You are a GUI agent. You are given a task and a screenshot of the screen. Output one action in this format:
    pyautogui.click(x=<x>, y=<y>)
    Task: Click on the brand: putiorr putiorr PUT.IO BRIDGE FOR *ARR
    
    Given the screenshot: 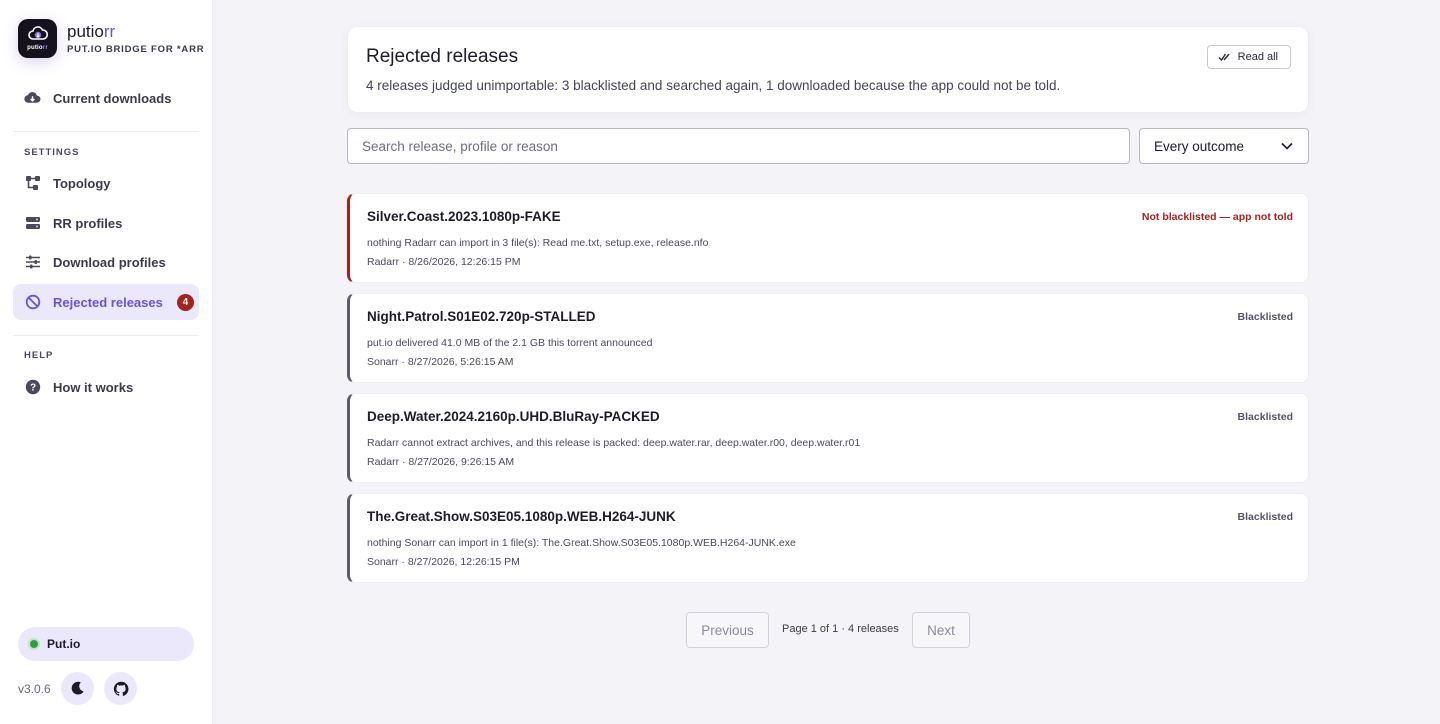 What is the action you would take?
    pyautogui.click(x=111, y=38)
    